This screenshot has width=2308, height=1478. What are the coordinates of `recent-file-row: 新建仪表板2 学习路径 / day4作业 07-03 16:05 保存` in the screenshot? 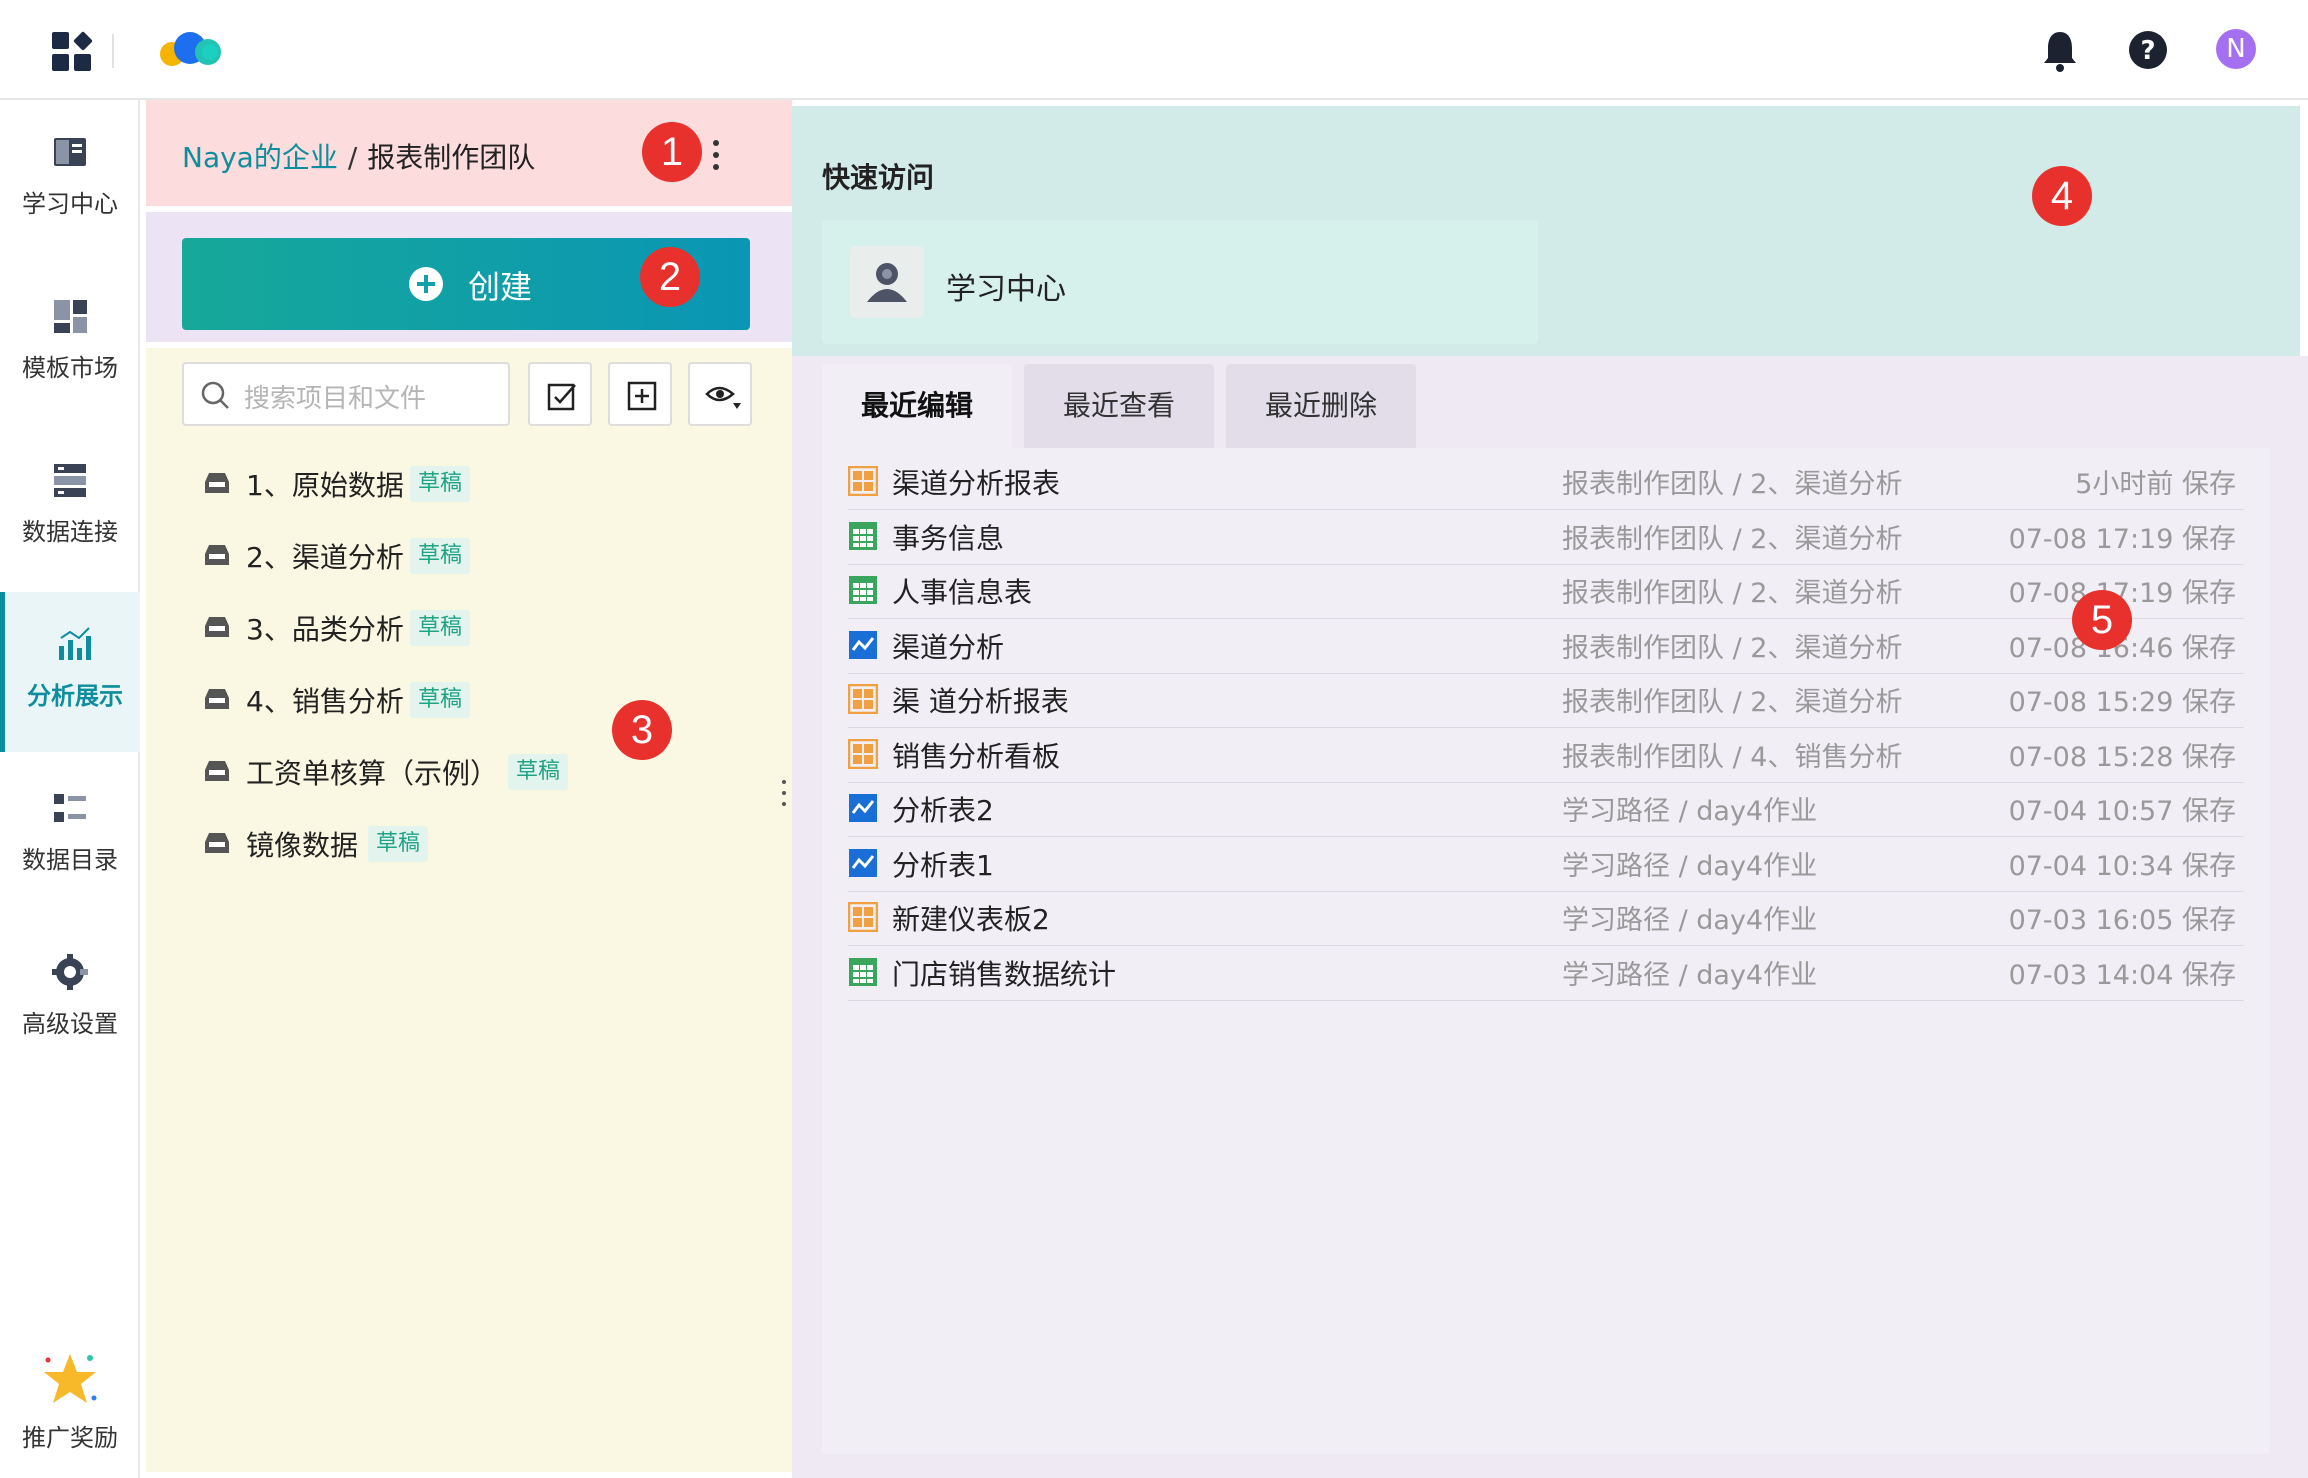 It's located at (1545, 919).